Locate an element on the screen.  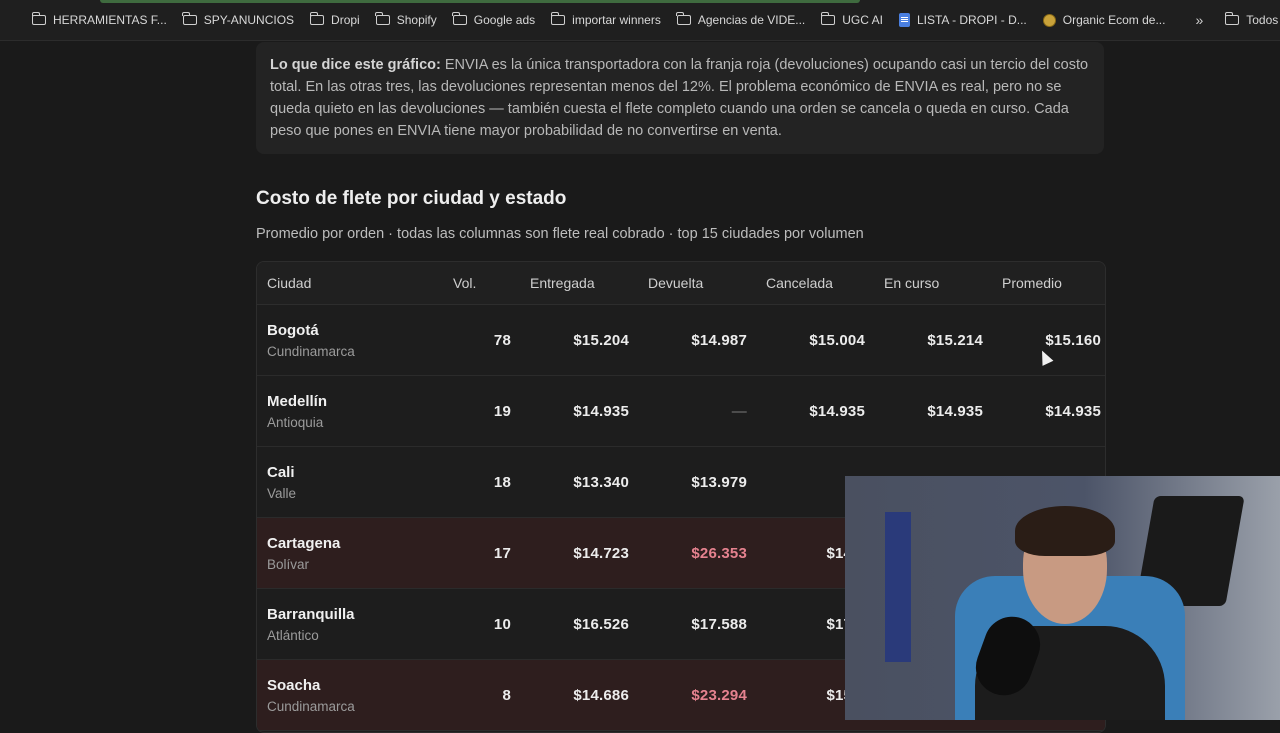
cell-city: Cartagena Bolívar is located at coordinates (347, 553).